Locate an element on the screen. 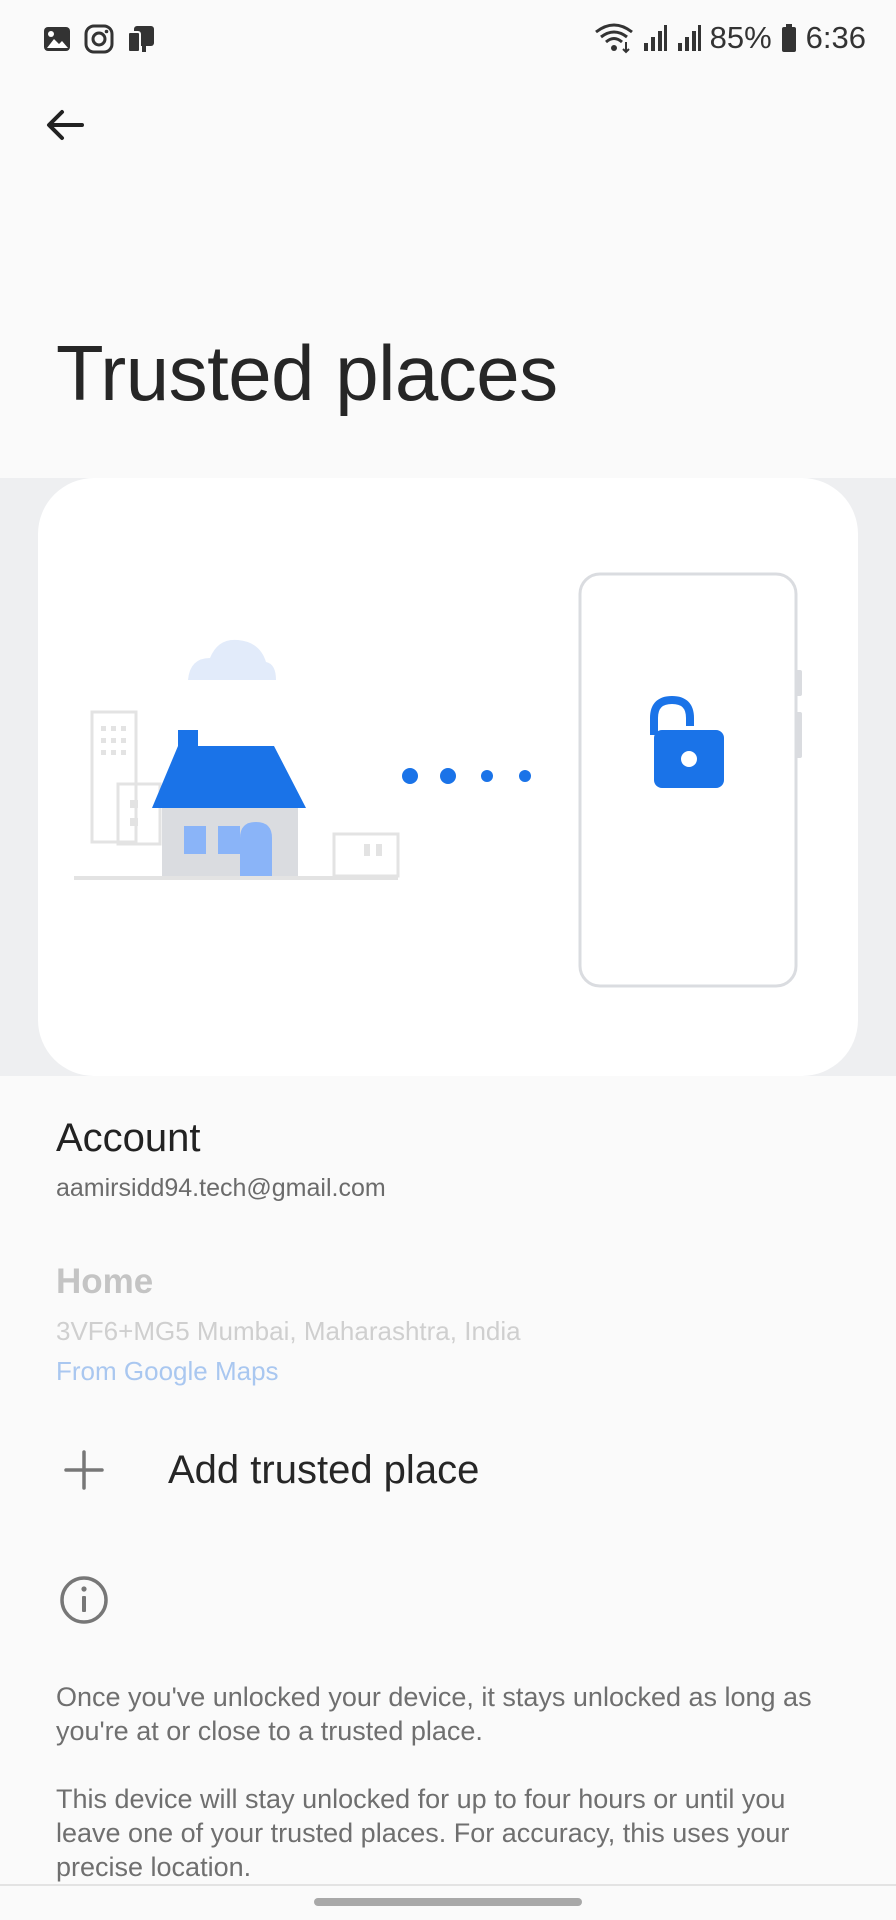 The width and height of the screenshot is (896, 1920). plus-icon is located at coordinates (84, 1470).